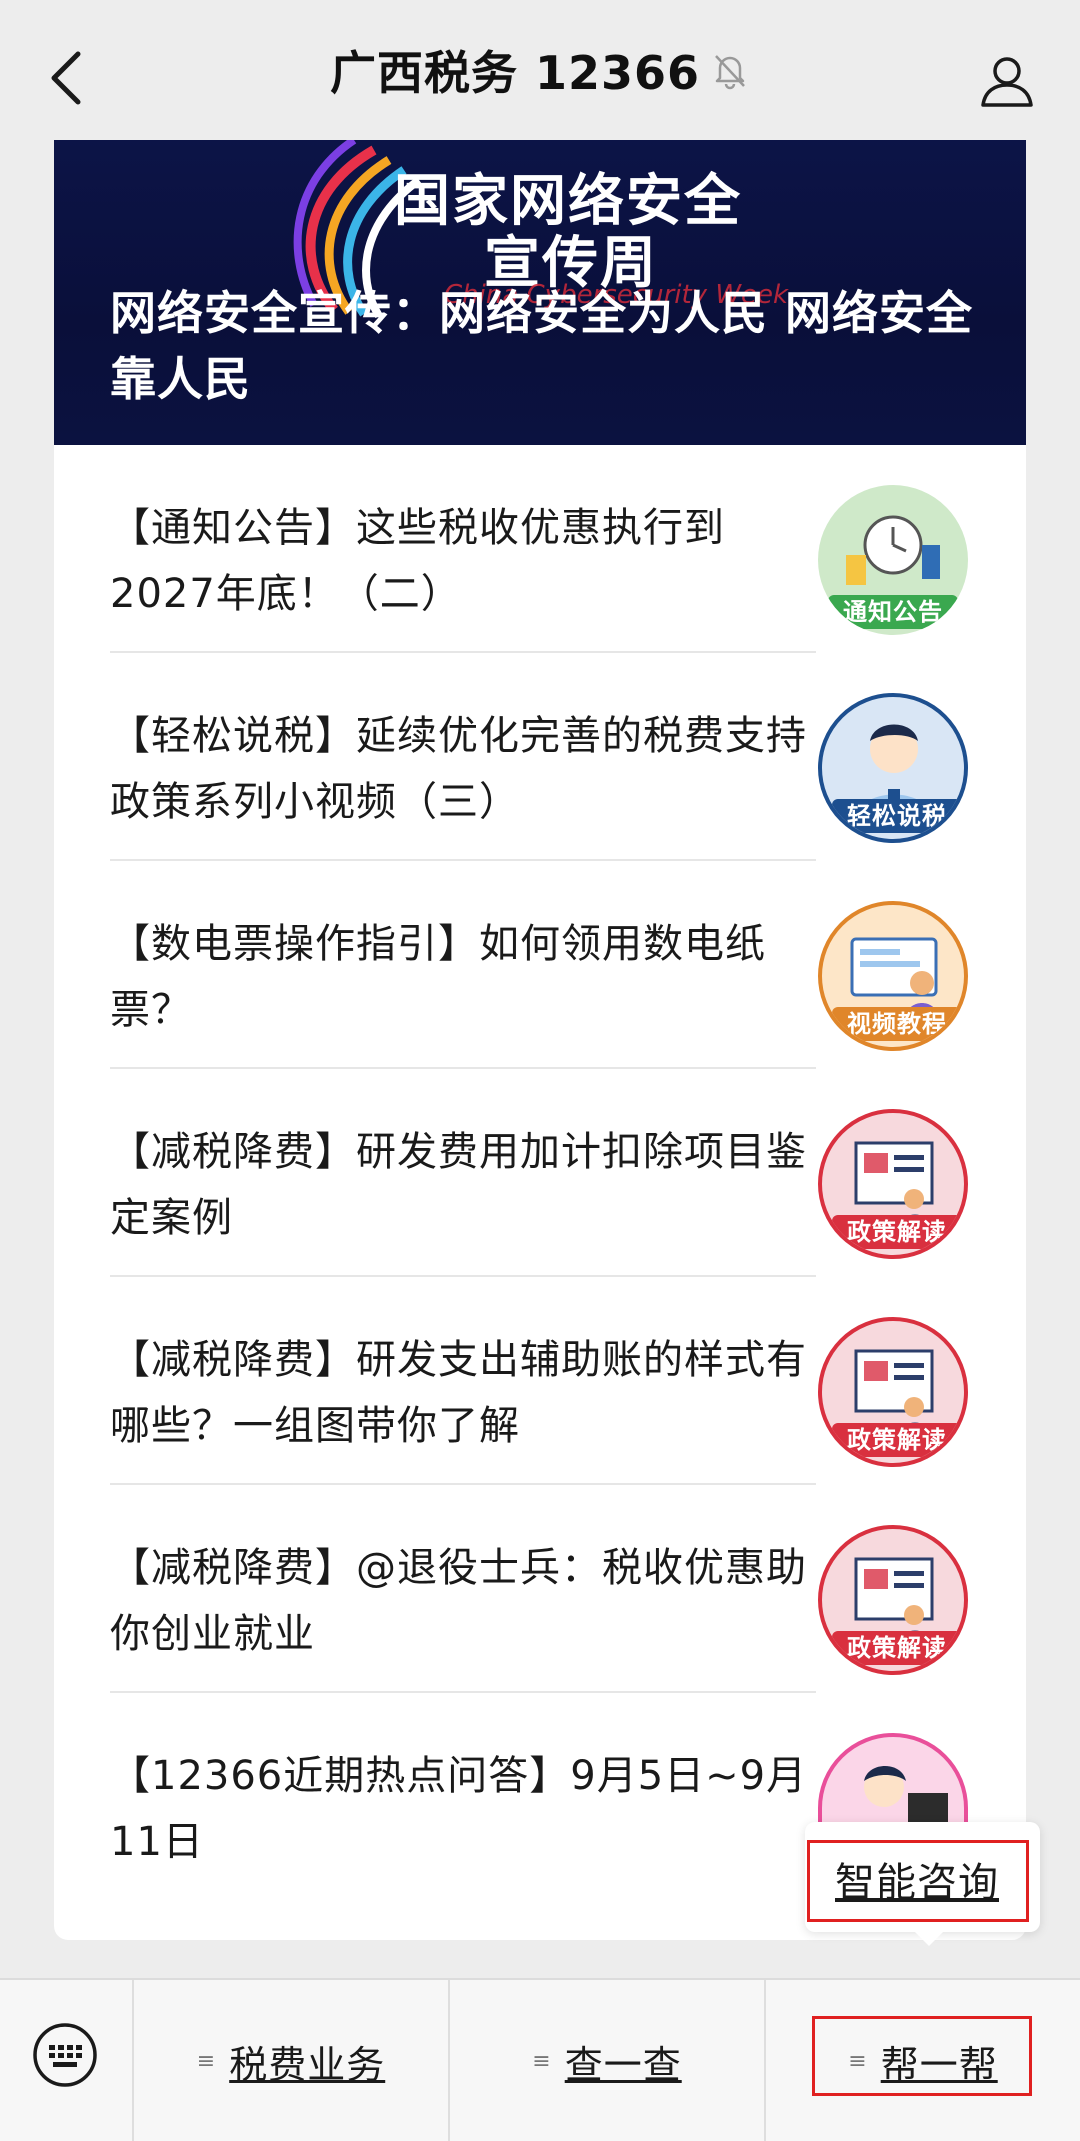  I want to click on menu-tax-business: ≡ 税费业务, so click(291, 2060).